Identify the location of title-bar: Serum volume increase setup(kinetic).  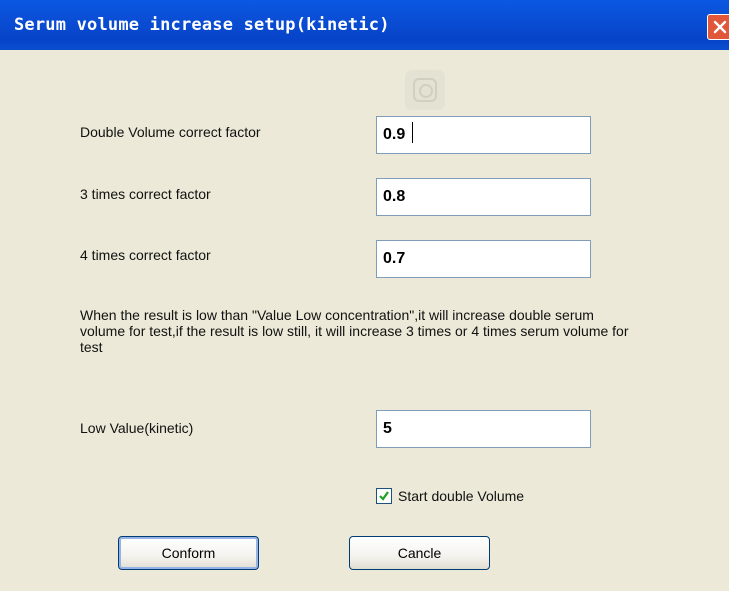
(364, 25).